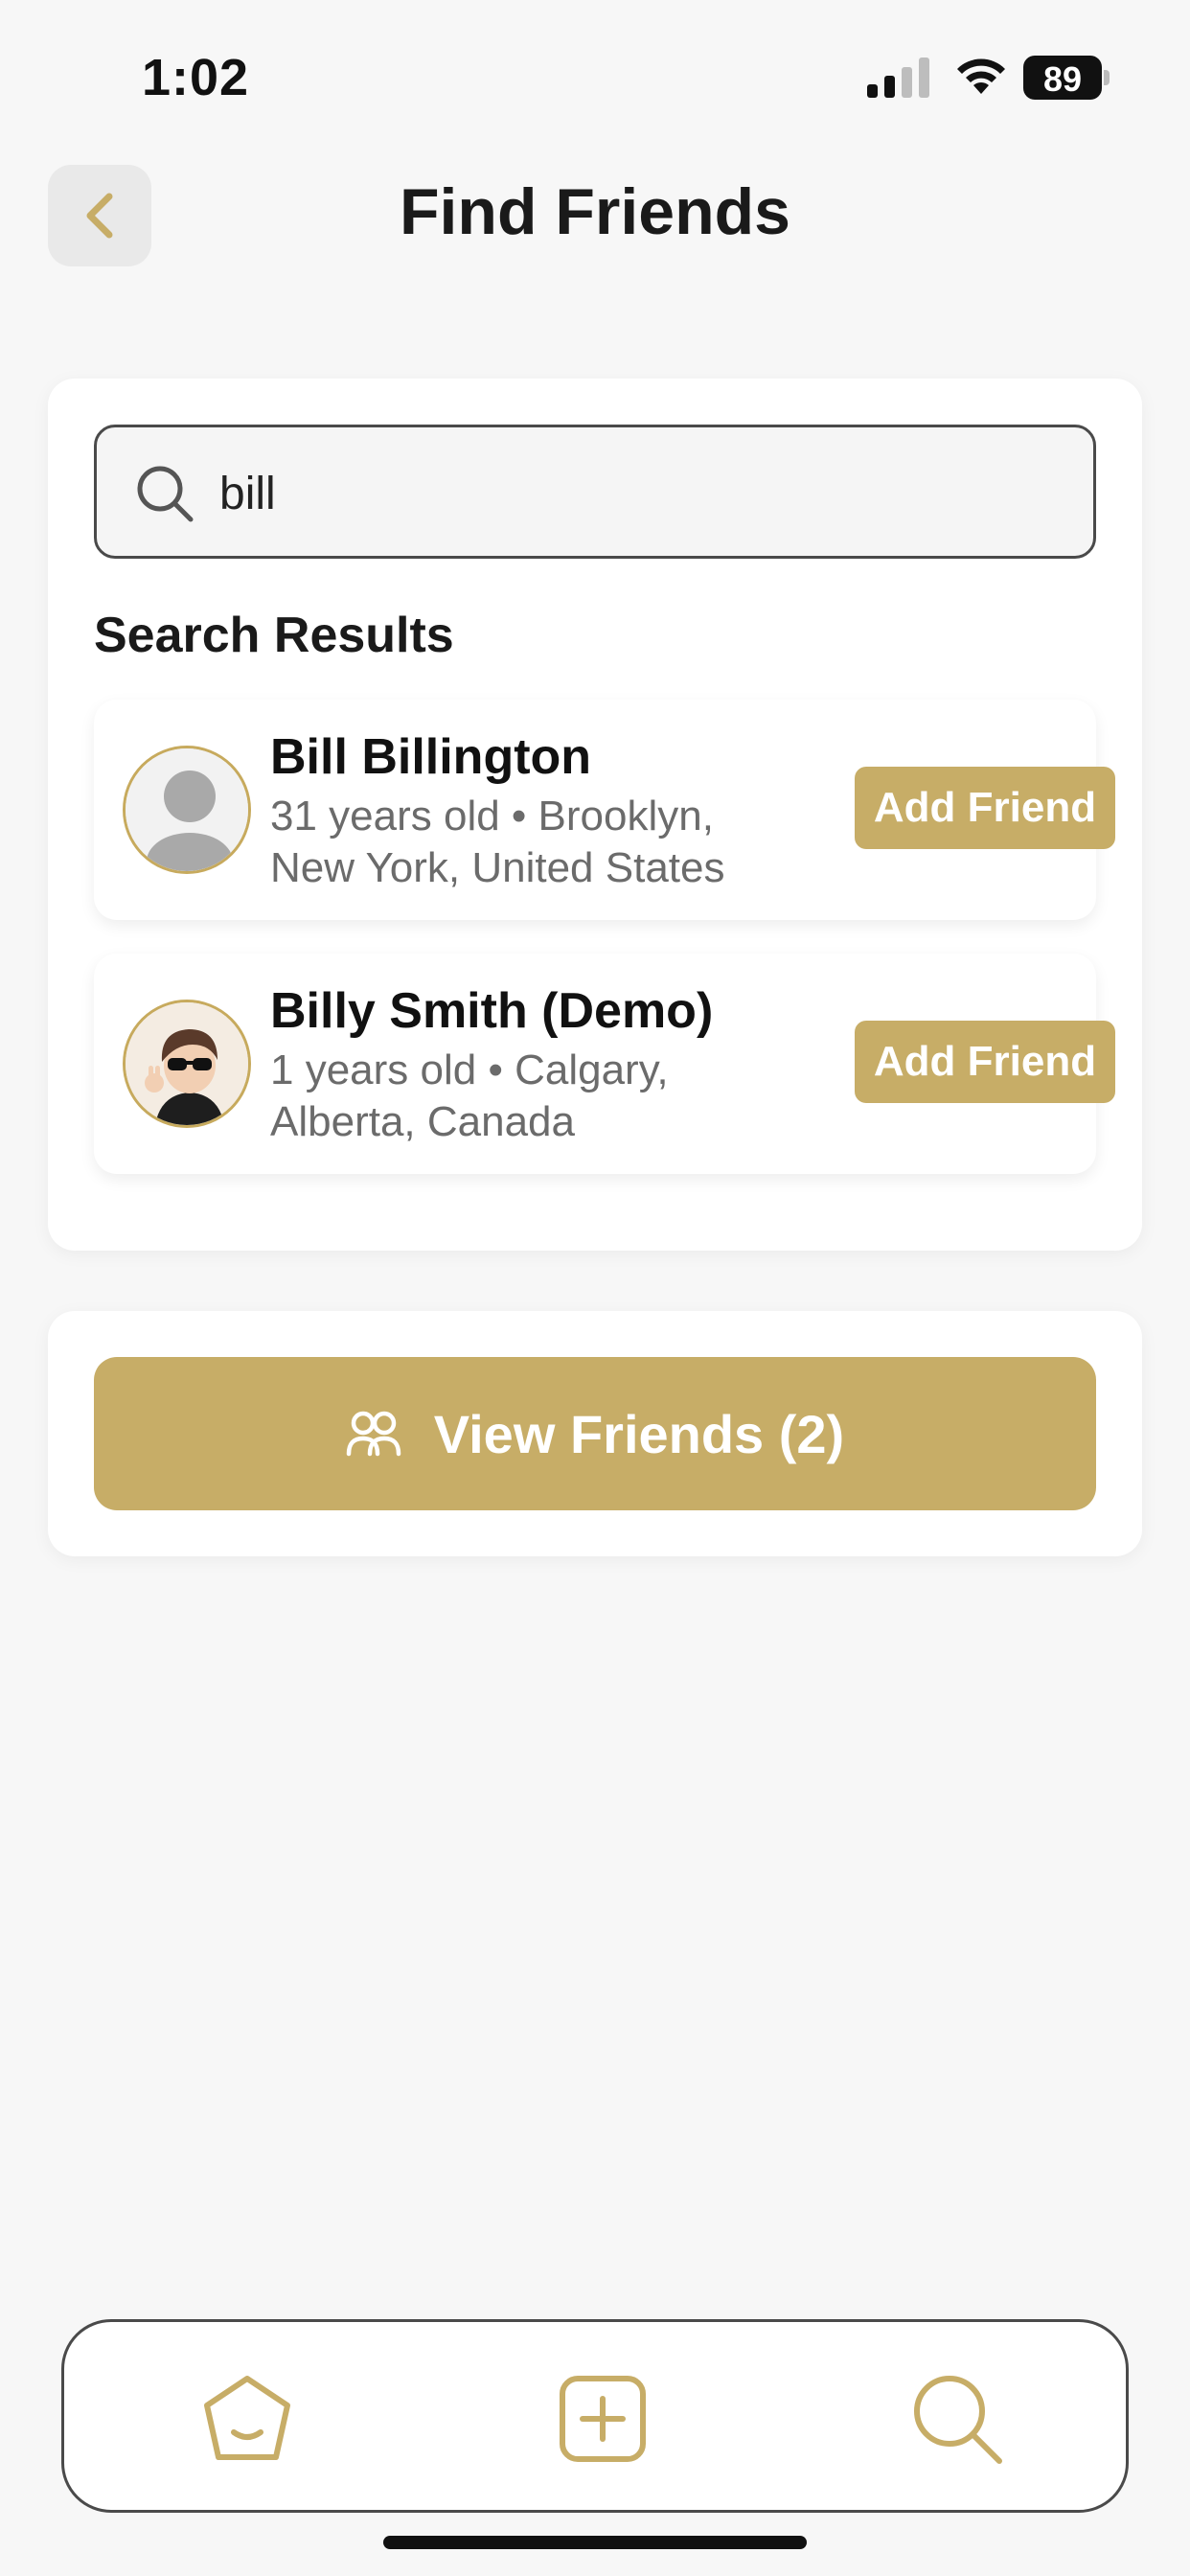 The height and width of the screenshot is (2576, 1190). I want to click on view-friends-button: View Friends (2), so click(595, 1433).